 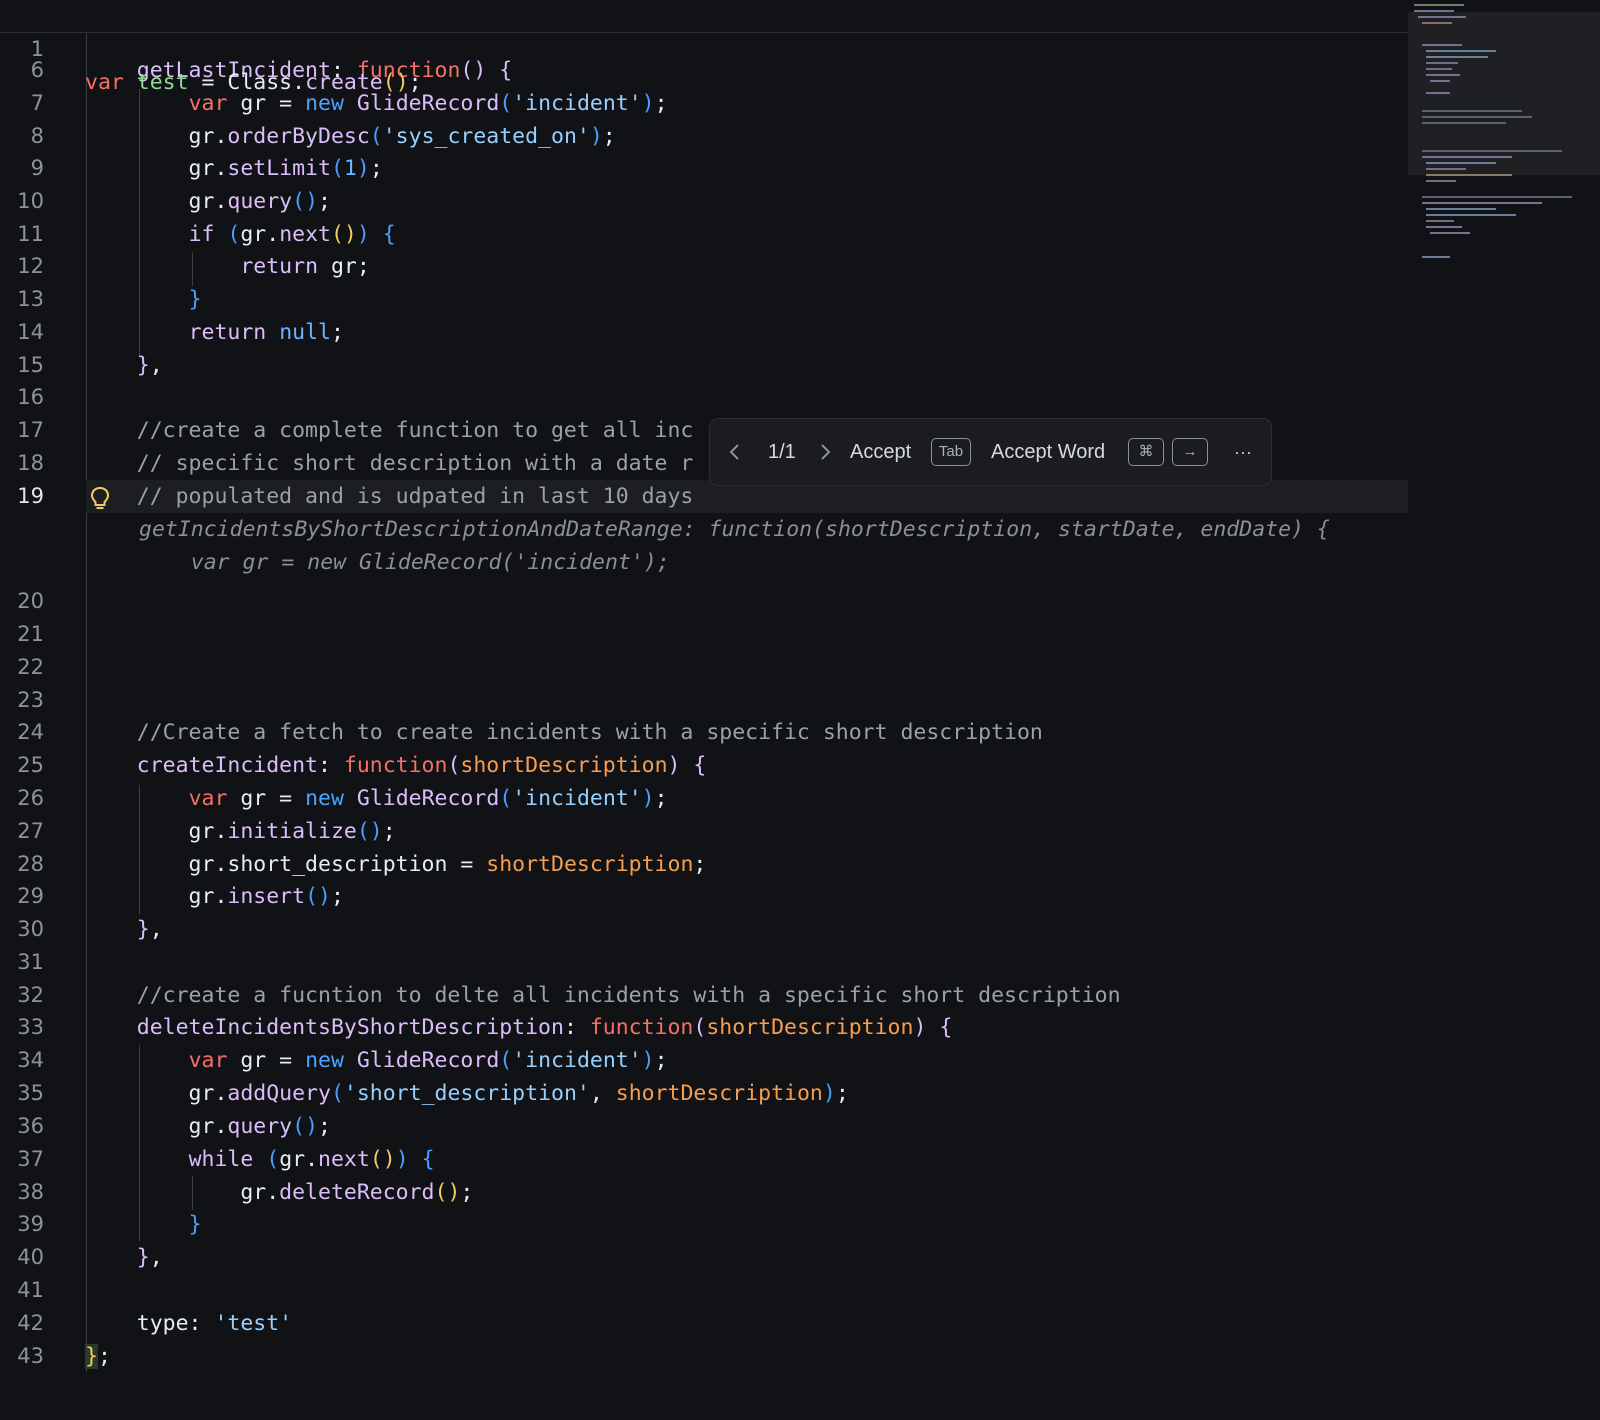 I want to click on line-number: 20, so click(x=30, y=601).